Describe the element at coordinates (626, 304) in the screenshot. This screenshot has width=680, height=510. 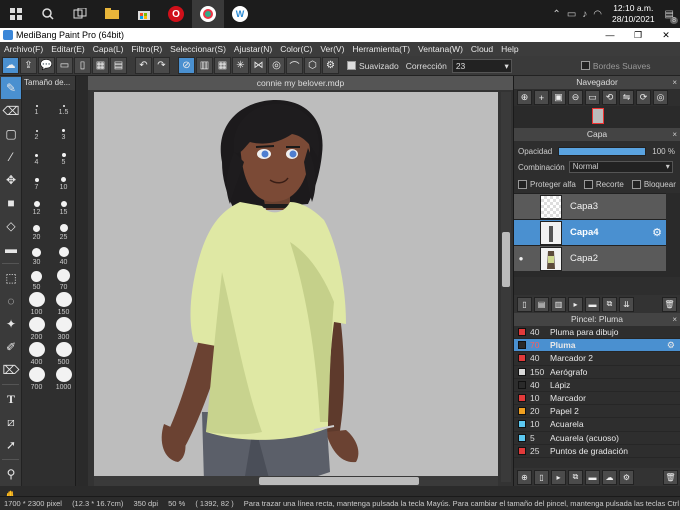
I see `merge-down-icon: ⇊` at that location.